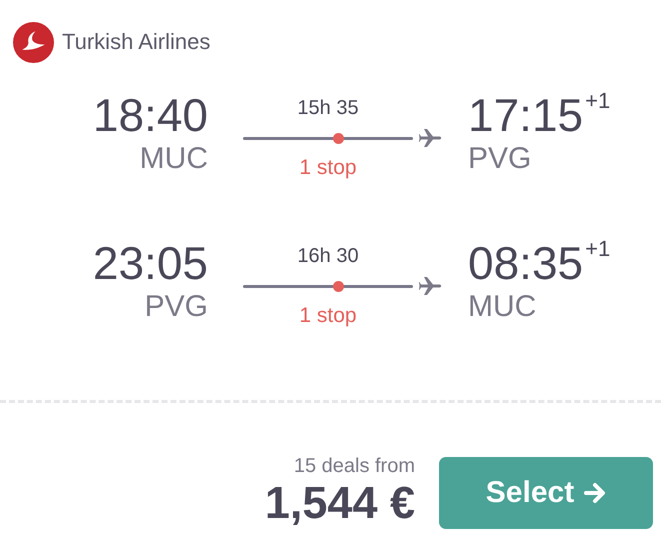 The height and width of the screenshot is (553, 661). Describe the element at coordinates (328, 108) in the screenshot. I see `flight-duration: 15h 35` at that location.